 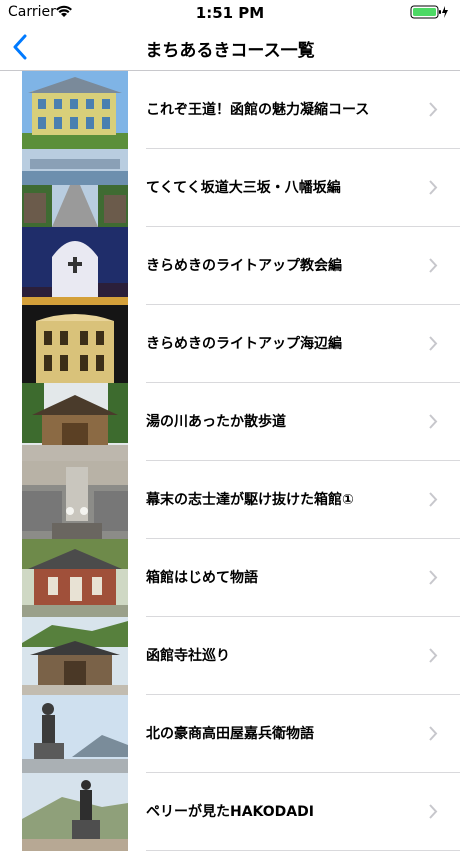 What do you see at coordinates (202, 578) in the screenshot?
I see `course-title: 箱館はじめて物語` at bounding box center [202, 578].